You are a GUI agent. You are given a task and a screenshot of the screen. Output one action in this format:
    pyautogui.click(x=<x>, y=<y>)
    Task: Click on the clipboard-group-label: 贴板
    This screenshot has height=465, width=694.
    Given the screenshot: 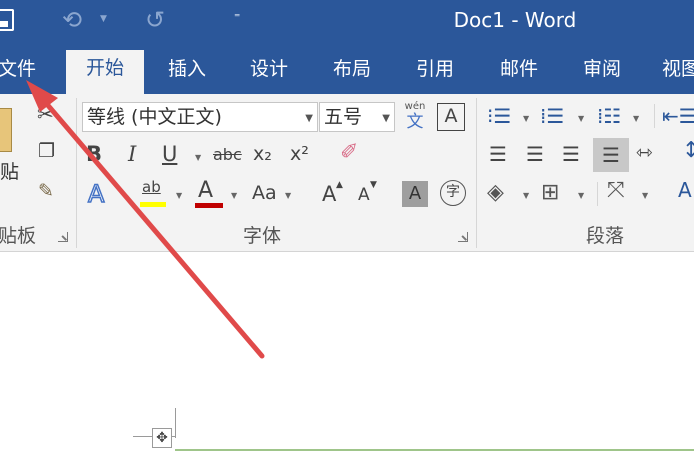 What is the action you would take?
    pyautogui.click(x=18, y=236)
    